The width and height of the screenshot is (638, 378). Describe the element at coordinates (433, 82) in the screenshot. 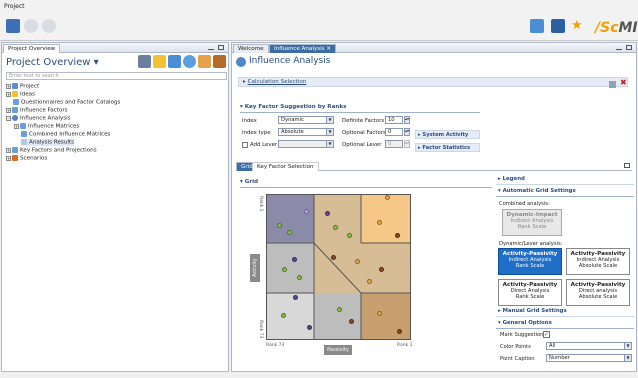

I see `calc-selection-header: ▸ Calculation Selection` at that location.